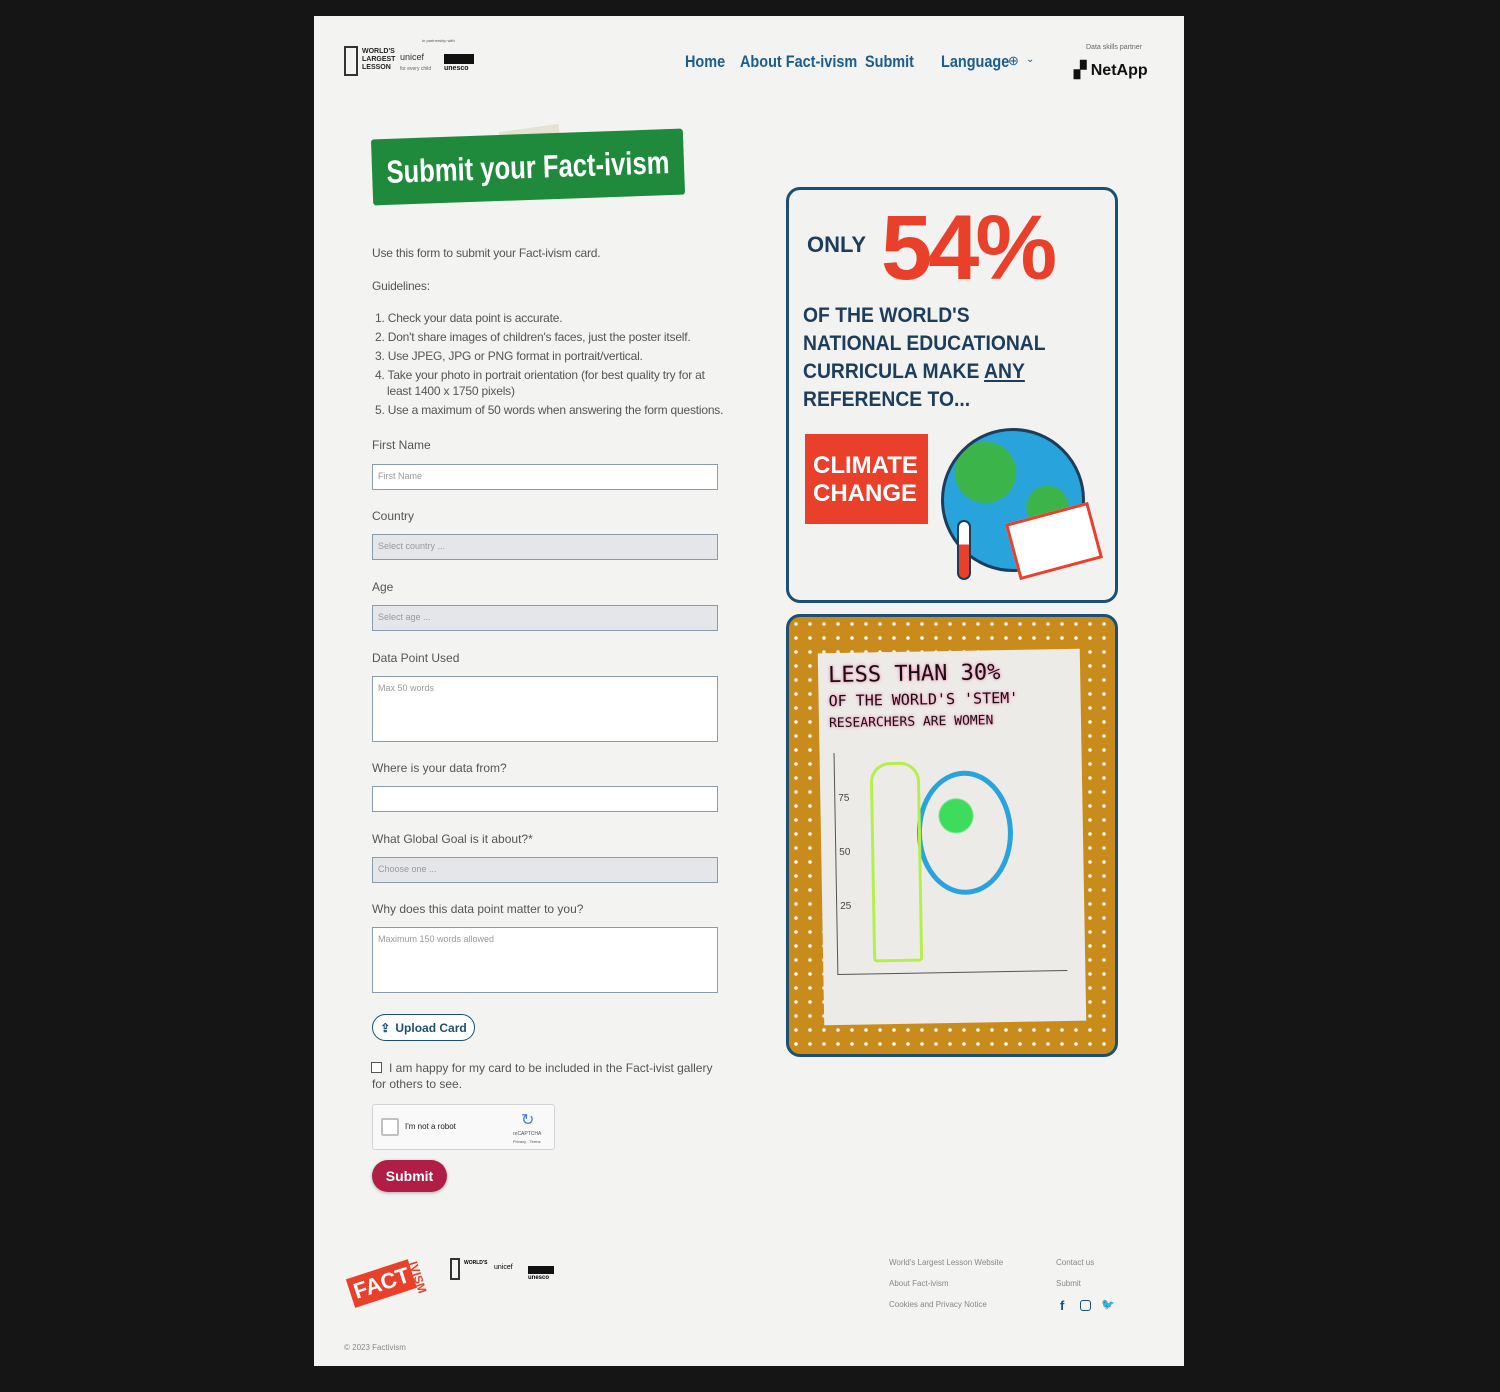 The width and height of the screenshot is (1500, 1392). Describe the element at coordinates (837, 244) in the screenshot. I see `card-only-text: ONLY` at that location.